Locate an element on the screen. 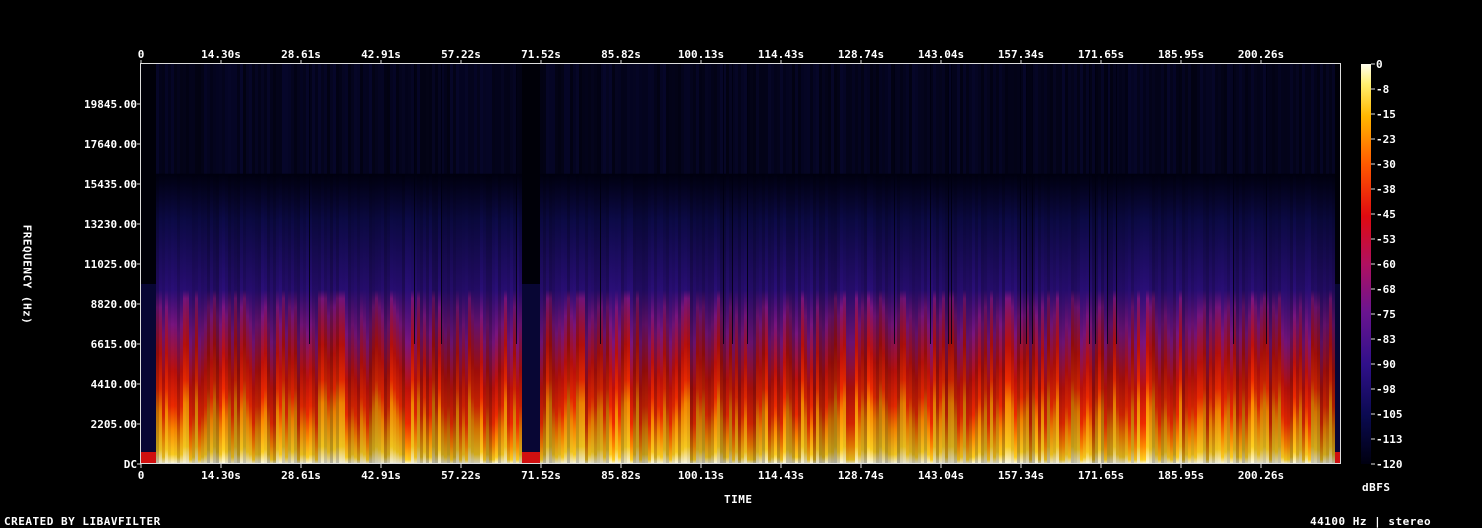  x-tick-label: 185.95s is located at coordinates (1181, 475).